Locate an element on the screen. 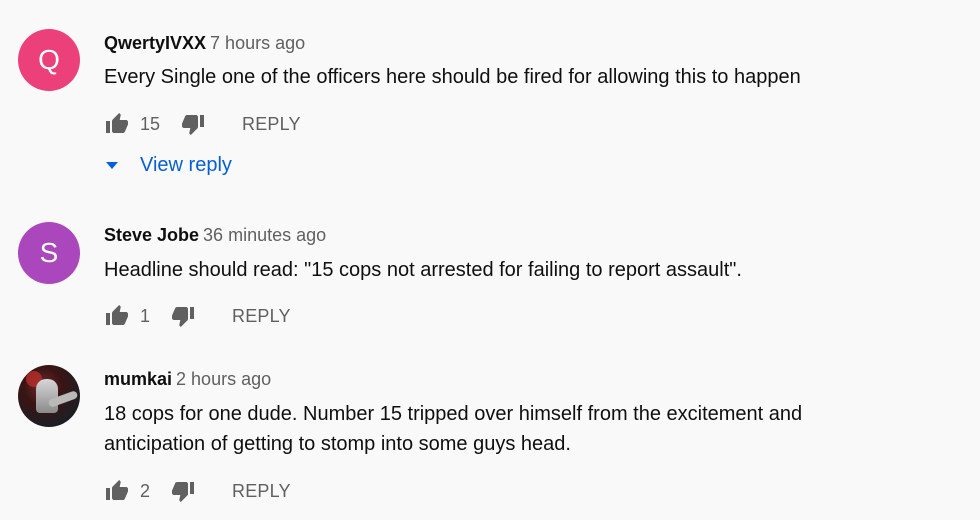 The image size is (980, 520). comment-timestamp: 7 hours ago is located at coordinates (257, 43).